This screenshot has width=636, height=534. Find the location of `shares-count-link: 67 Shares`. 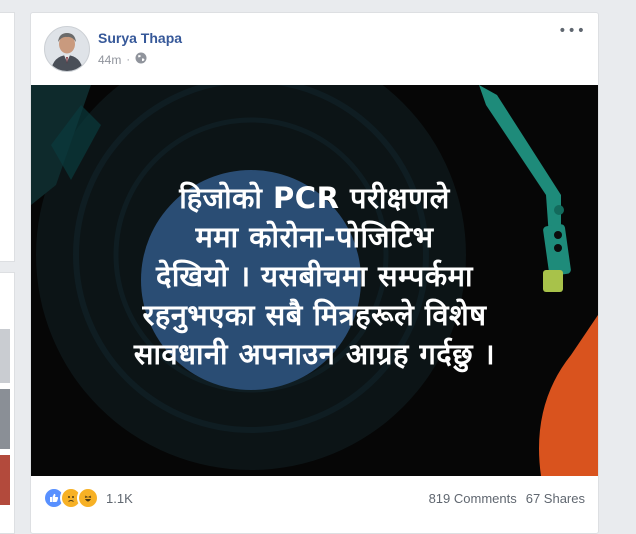

shares-count-link: 67 Shares is located at coordinates (555, 498).